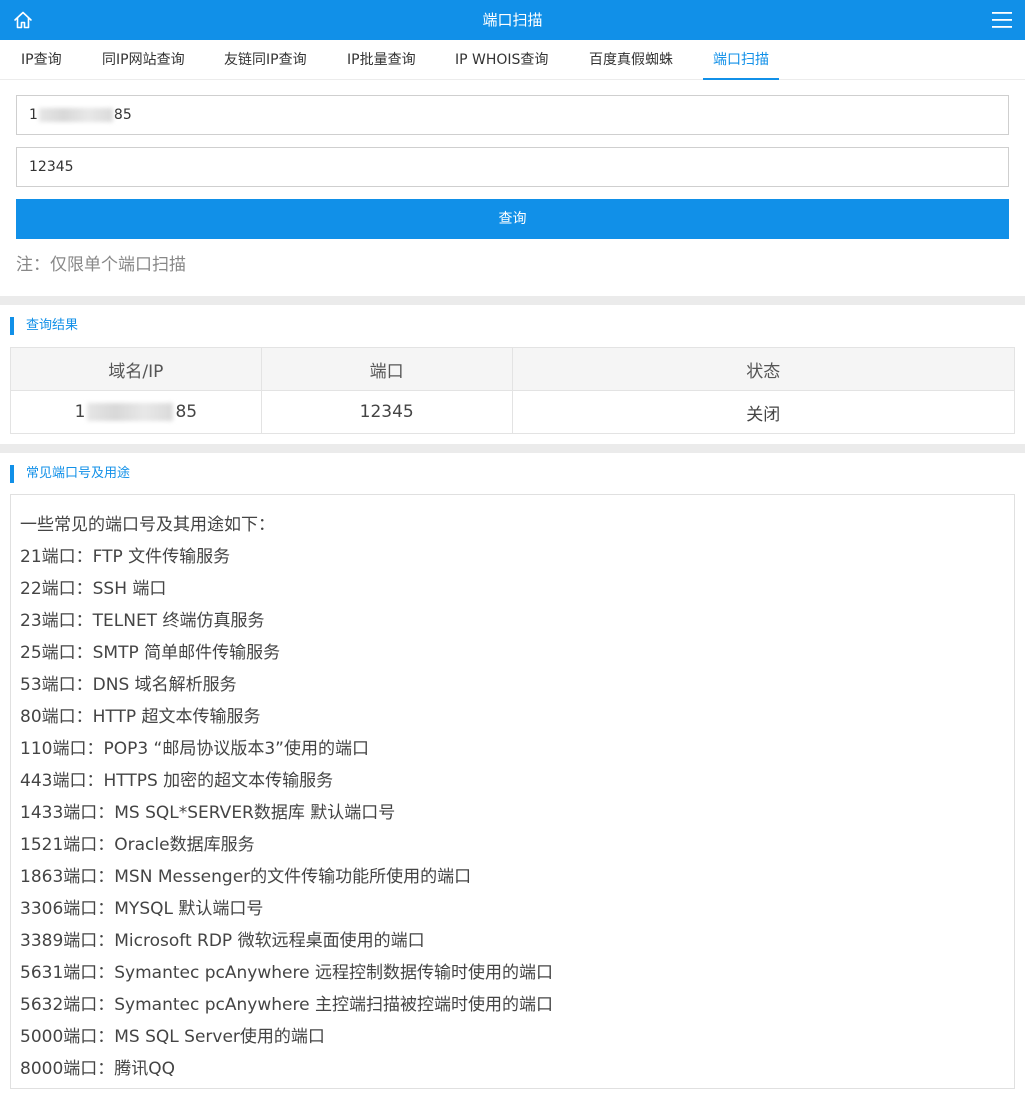 This screenshot has height=1095, width=1025. I want to click on list-item: 1433端口：MS SQL*SERVER数据库 默认端口号, so click(208, 813).